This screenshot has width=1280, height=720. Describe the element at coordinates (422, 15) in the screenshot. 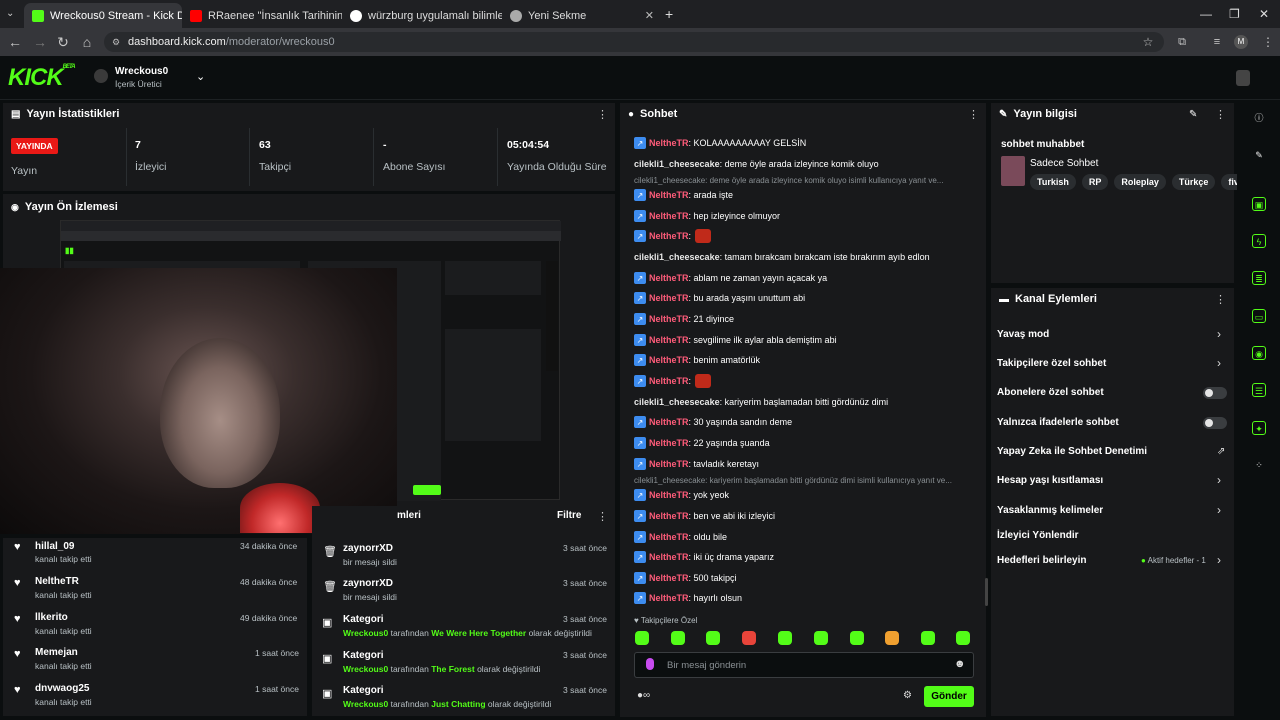

I see `tab-google: würzburg uygulamalı bilimler ü✕` at that location.